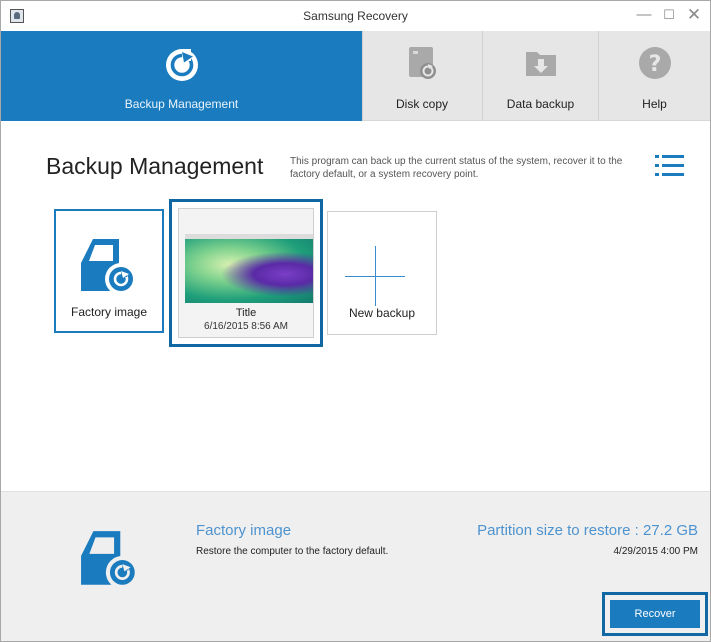 The width and height of the screenshot is (711, 642). What do you see at coordinates (382, 273) in the screenshot?
I see `new-backup-tile: New backup` at bounding box center [382, 273].